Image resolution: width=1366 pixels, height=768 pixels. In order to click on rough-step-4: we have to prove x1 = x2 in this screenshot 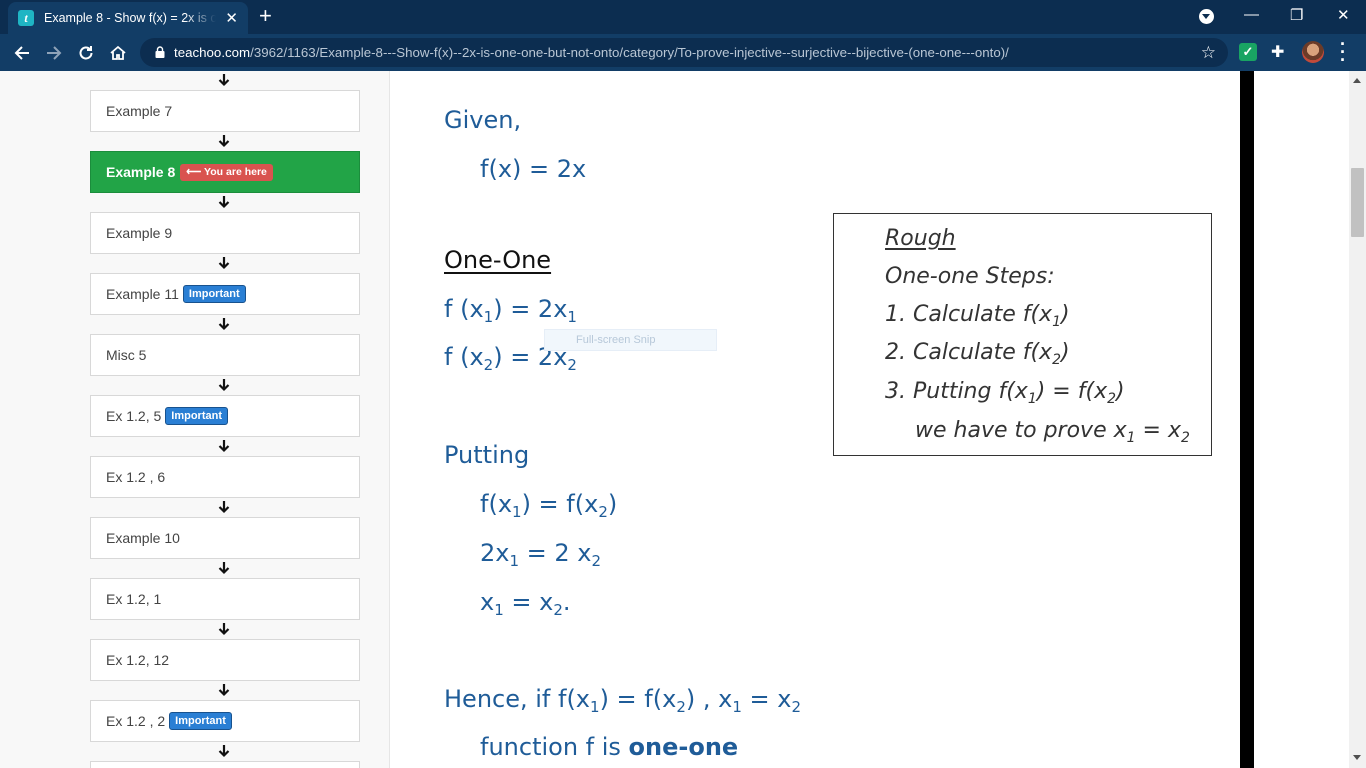, I will do `click(1052, 432)`.